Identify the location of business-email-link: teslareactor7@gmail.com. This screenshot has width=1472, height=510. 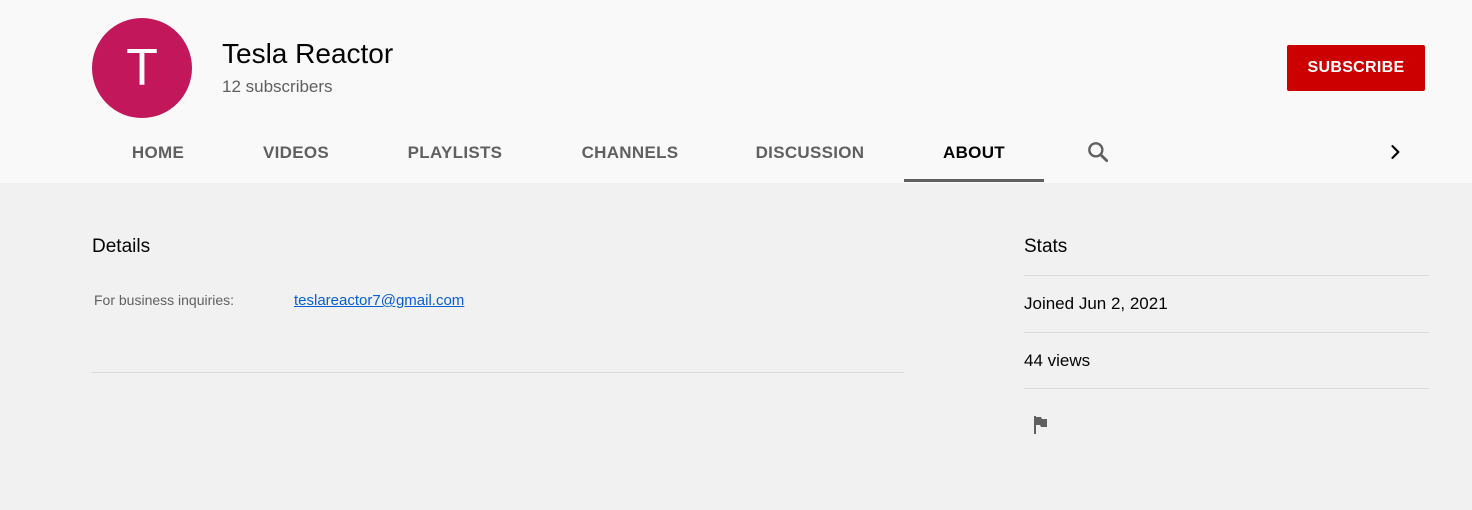
(379, 300).